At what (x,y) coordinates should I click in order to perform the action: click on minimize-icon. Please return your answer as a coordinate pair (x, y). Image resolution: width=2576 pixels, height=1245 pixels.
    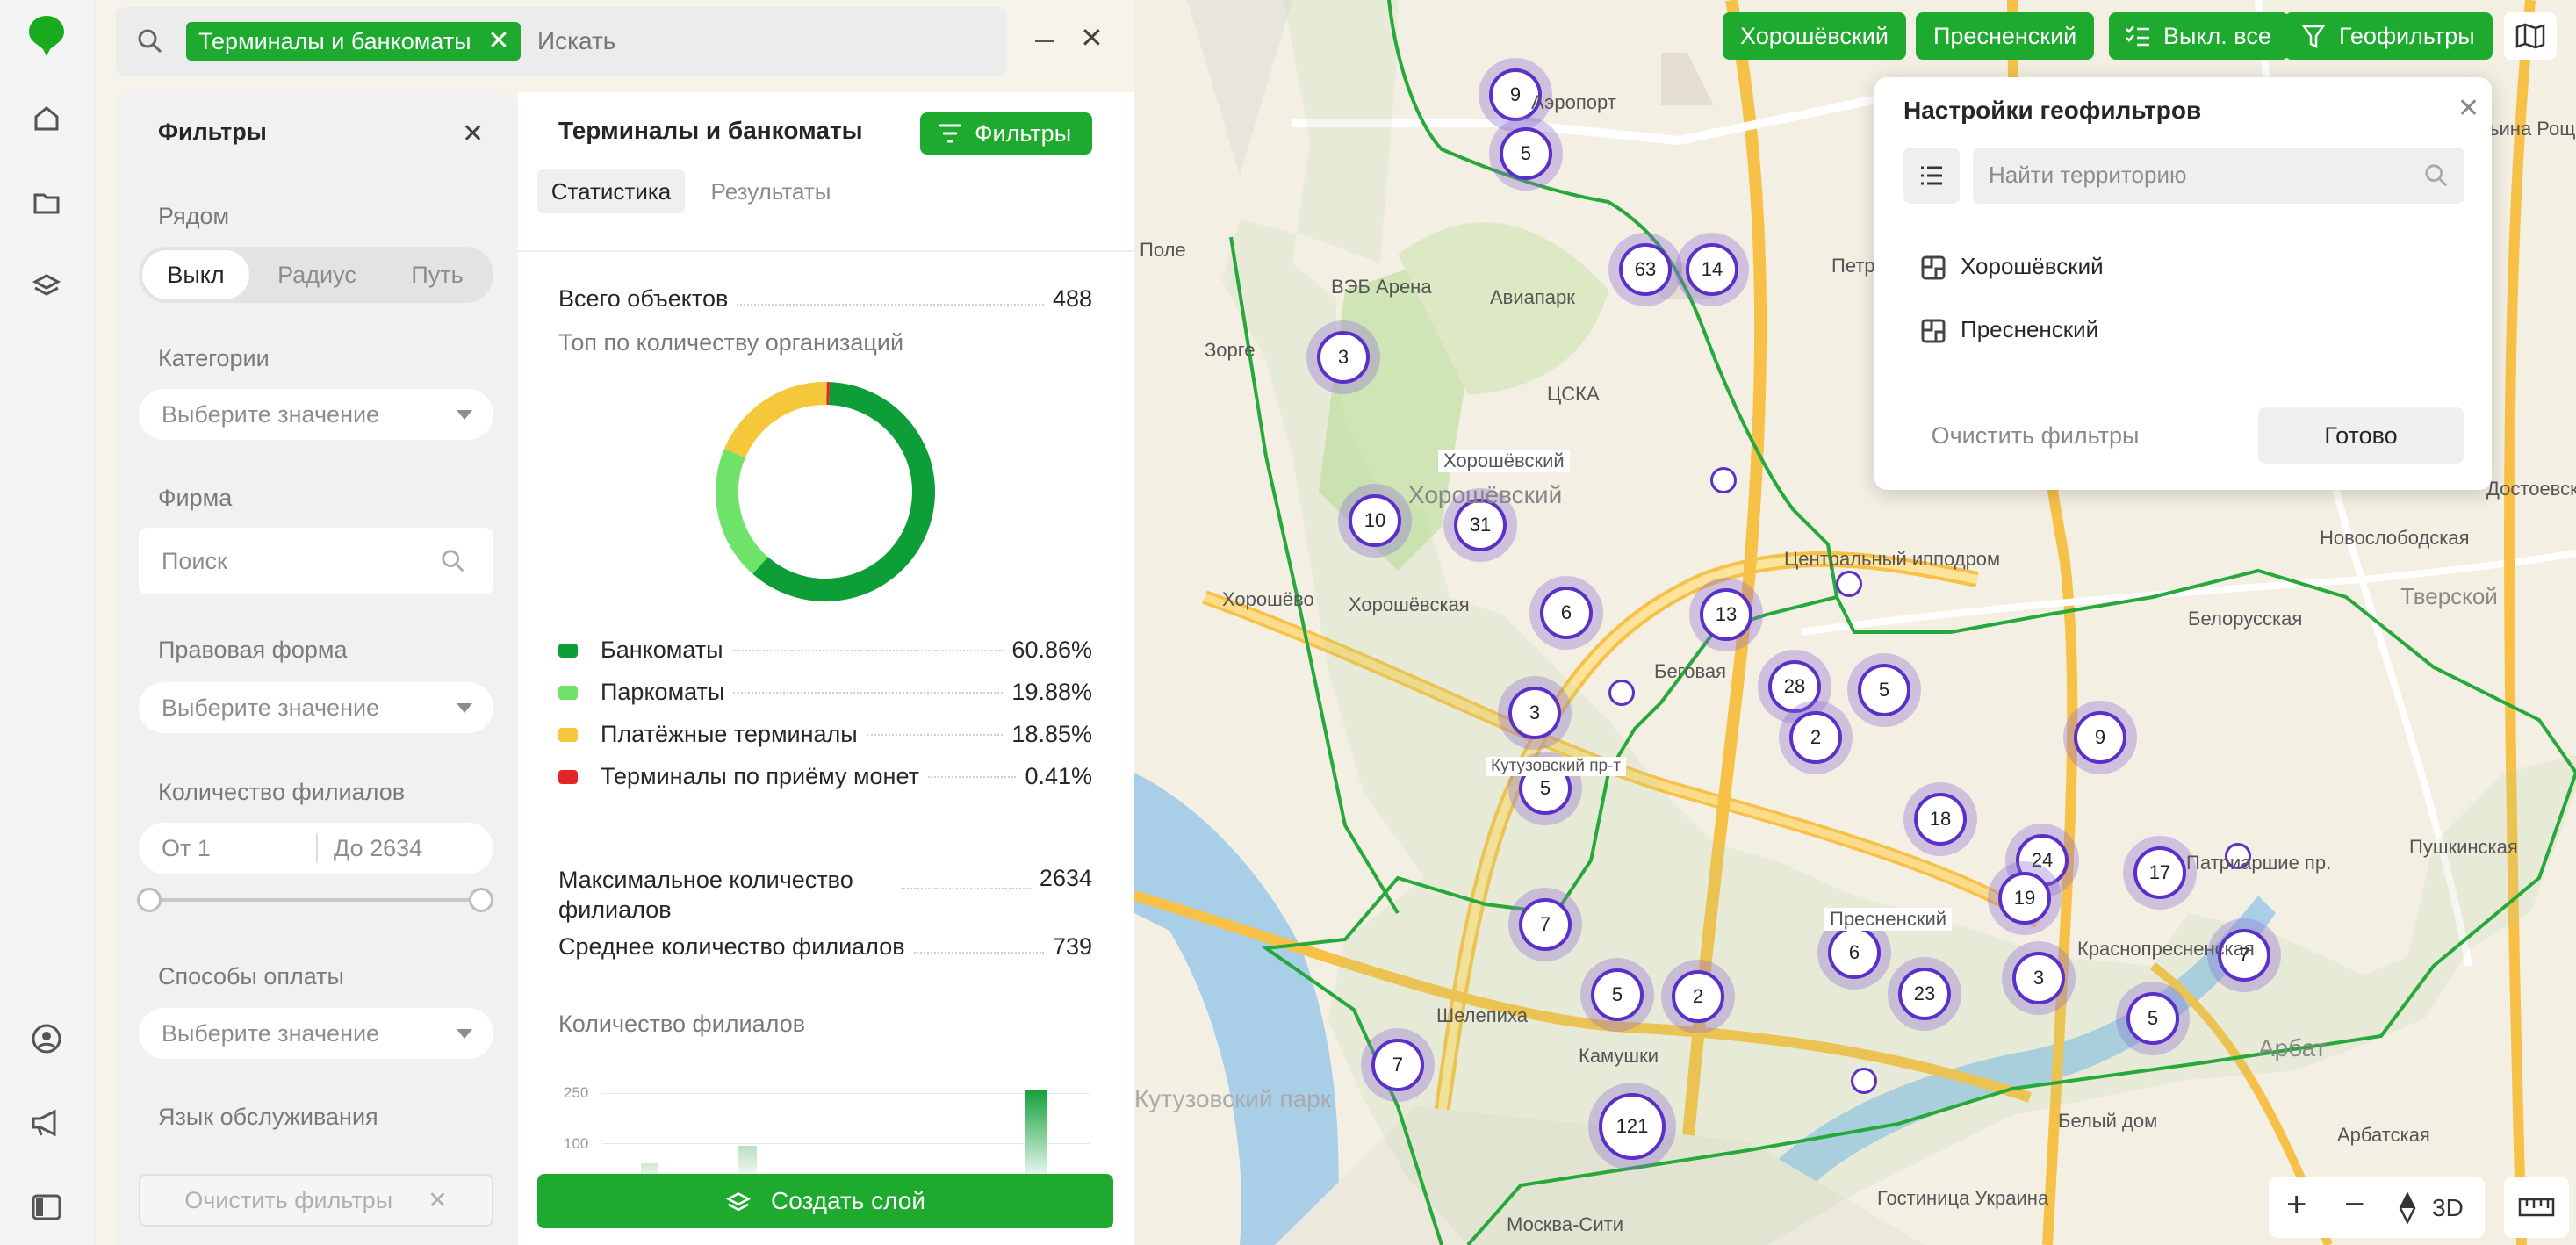
    Looking at the image, I should click on (1044, 41).